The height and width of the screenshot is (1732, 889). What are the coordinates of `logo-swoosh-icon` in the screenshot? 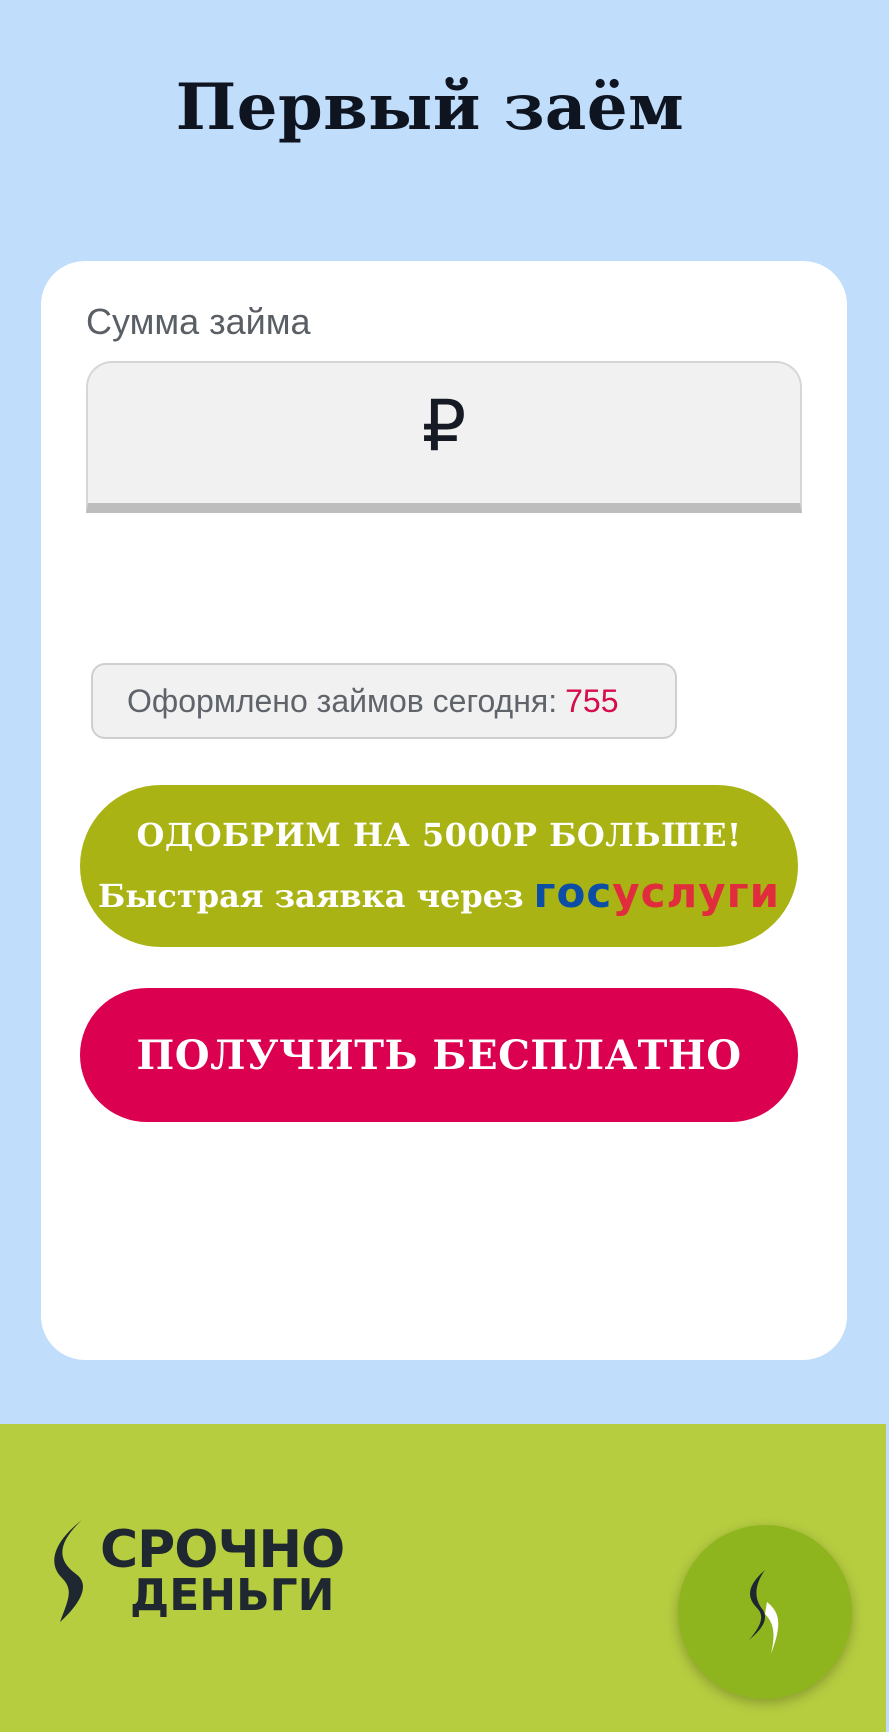 It's located at (68, 1571).